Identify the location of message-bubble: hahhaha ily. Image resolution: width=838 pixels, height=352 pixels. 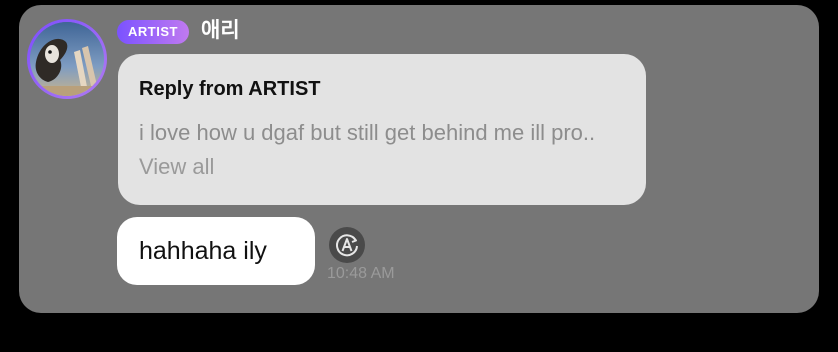
(216, 251).